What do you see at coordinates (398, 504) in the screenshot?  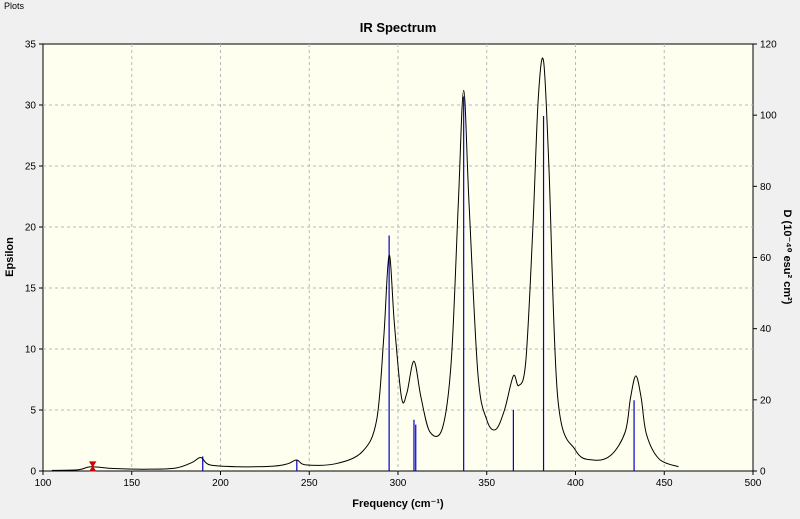 I see `x-axis-label: Frequency (cm⁻¹)` at bounding box center [398, 504].